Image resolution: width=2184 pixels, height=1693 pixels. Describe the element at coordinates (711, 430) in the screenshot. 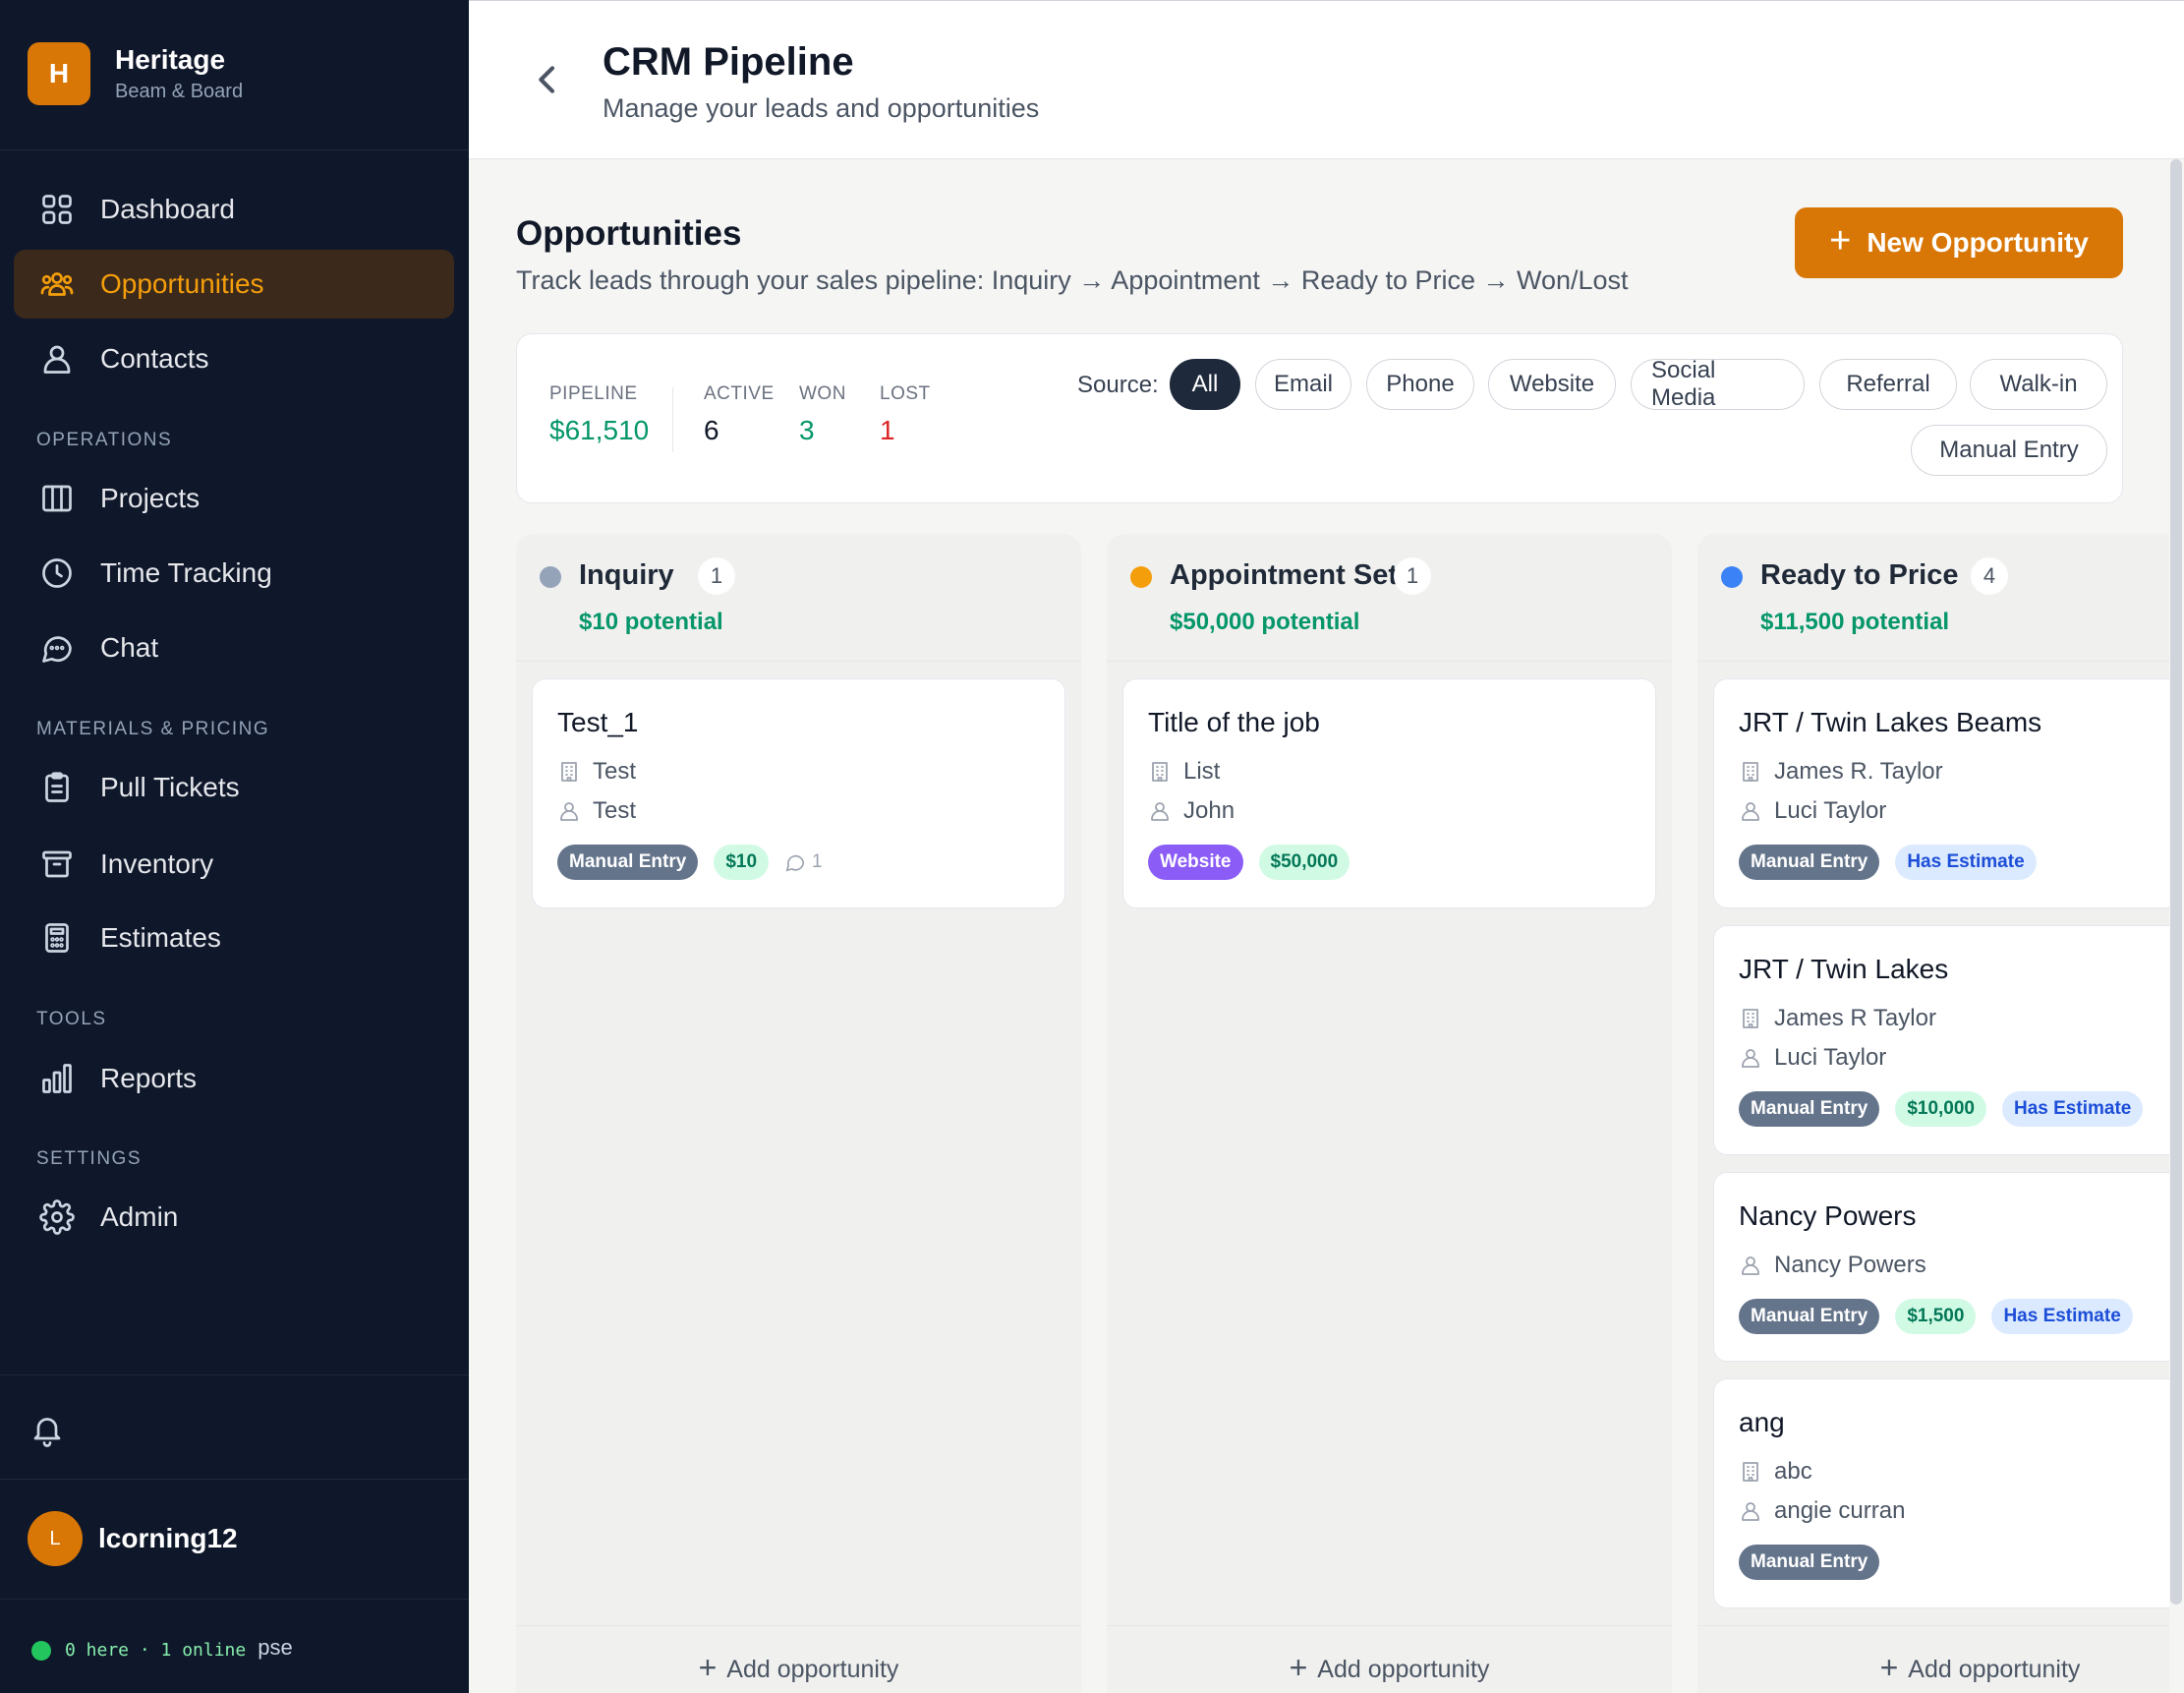

I see `stat-value: 6` at that location.